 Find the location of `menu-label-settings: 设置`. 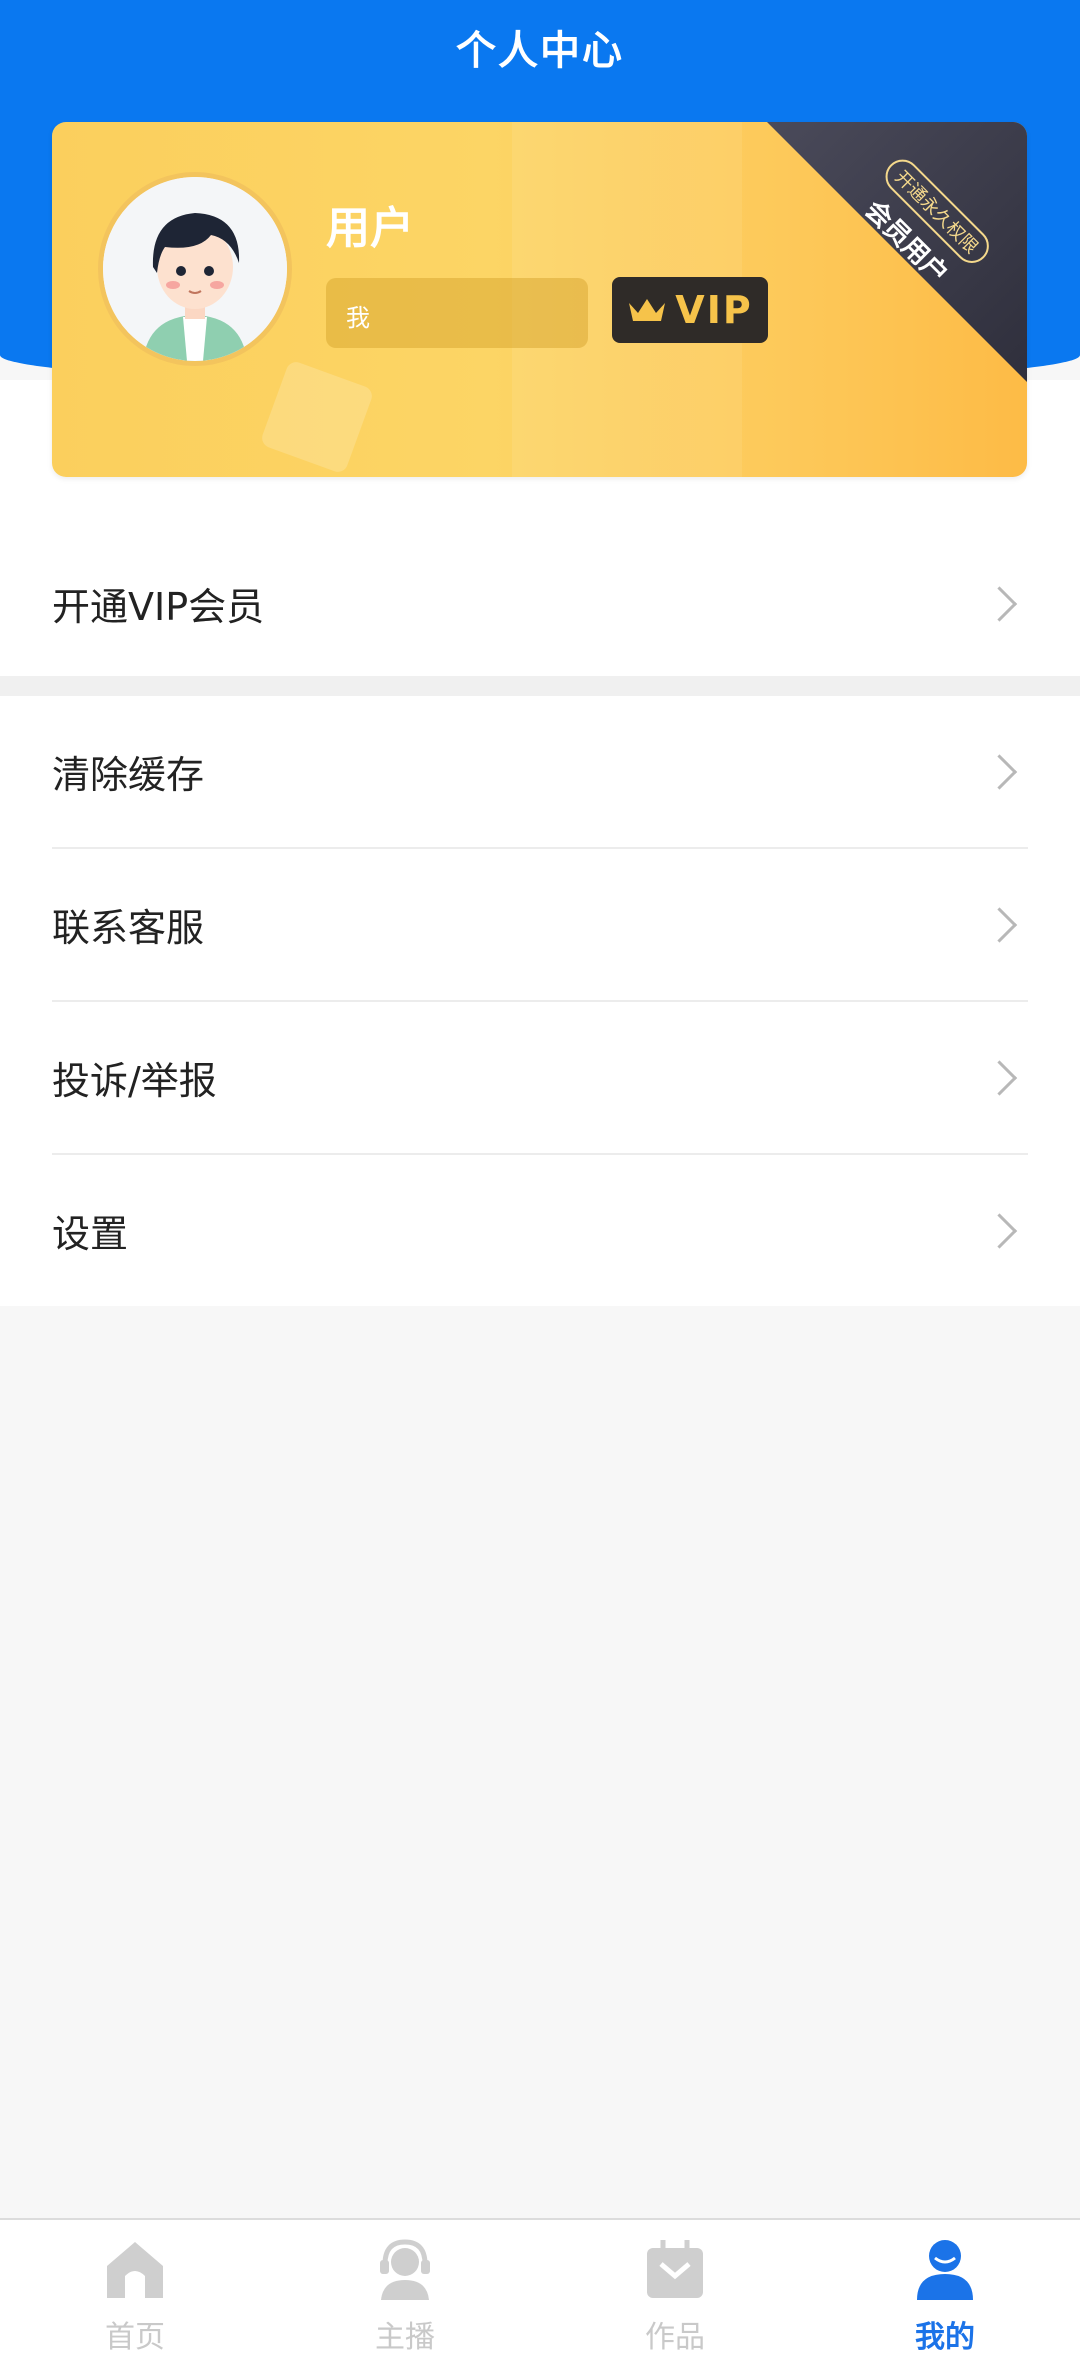

menu-label-settings: 设置 is located at coordinates (90, 1234).